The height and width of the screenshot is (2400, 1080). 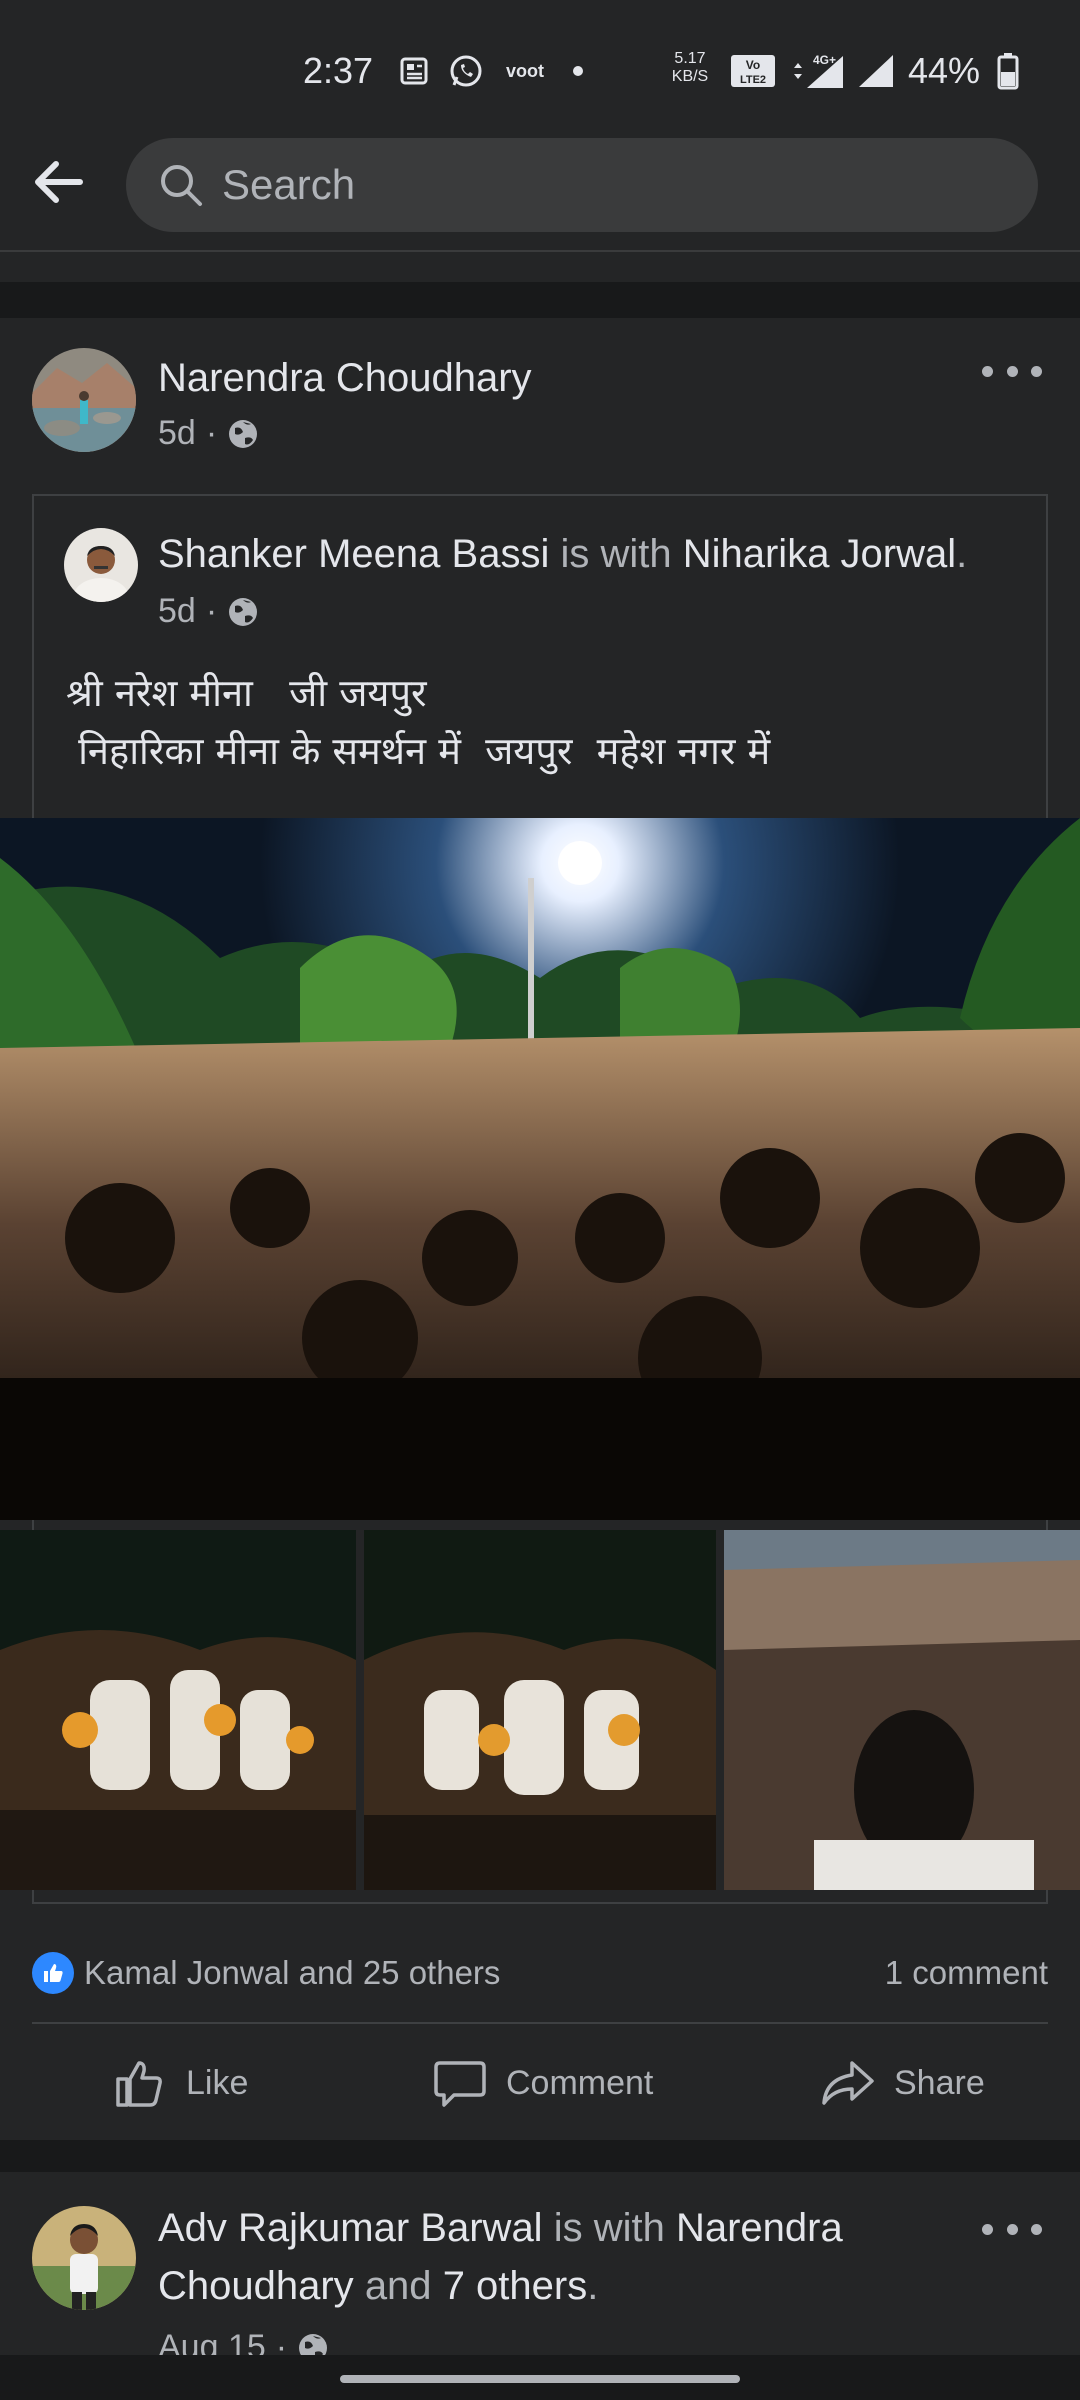 I want to click on back-button, so click(x=58, y=182).